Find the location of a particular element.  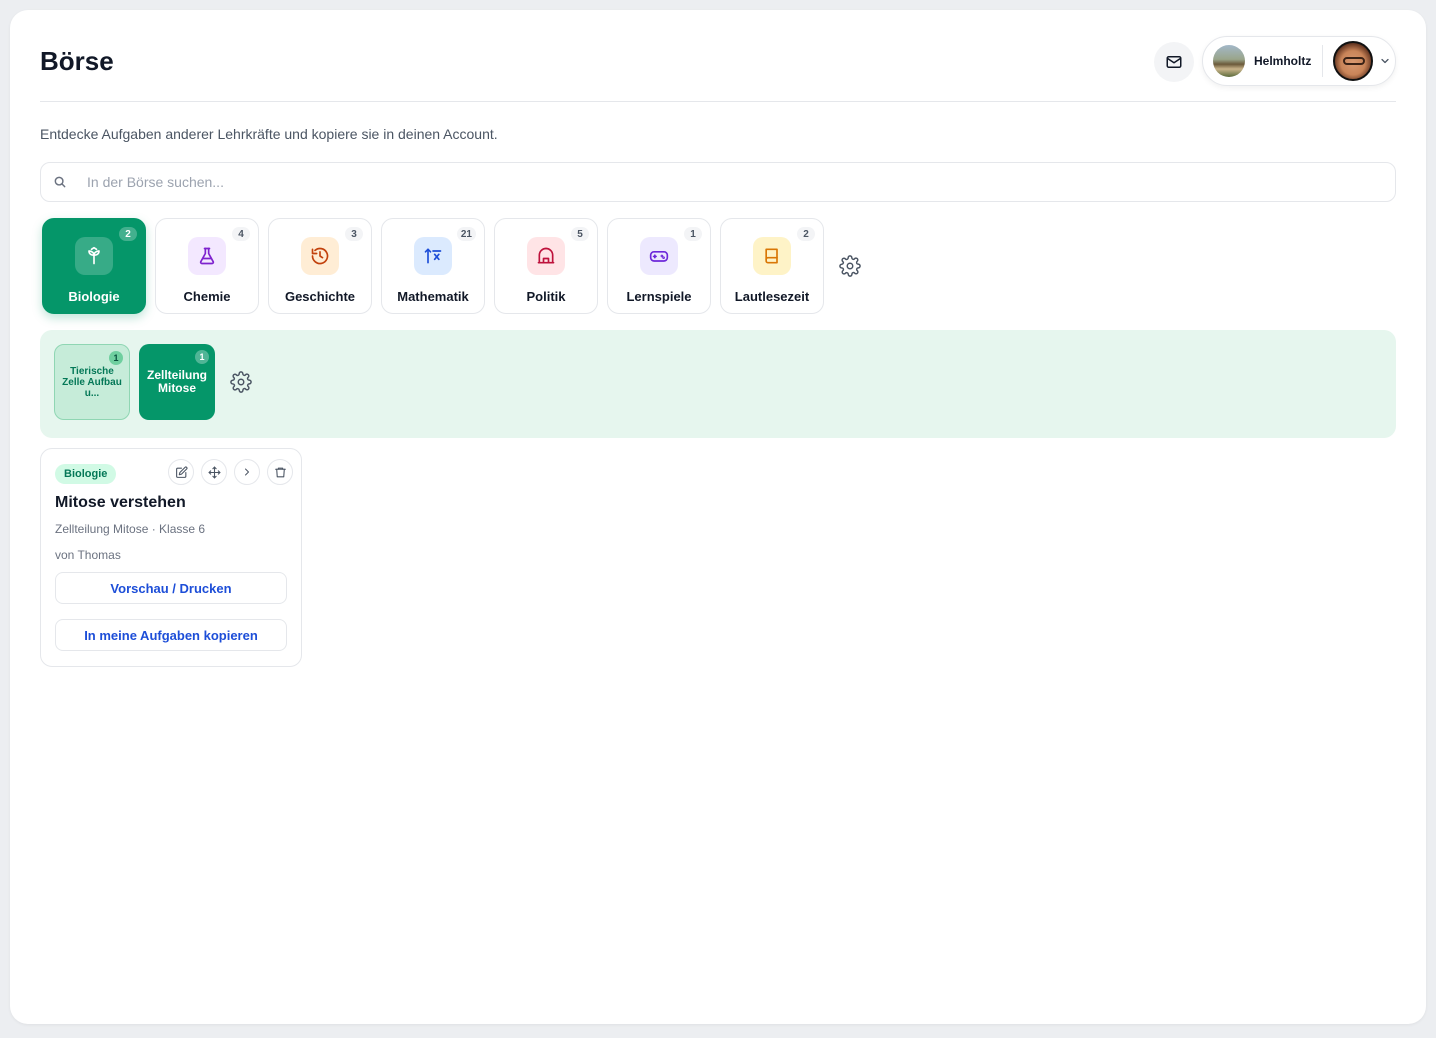

topic-settings-button is located at coordinates (241, 382).